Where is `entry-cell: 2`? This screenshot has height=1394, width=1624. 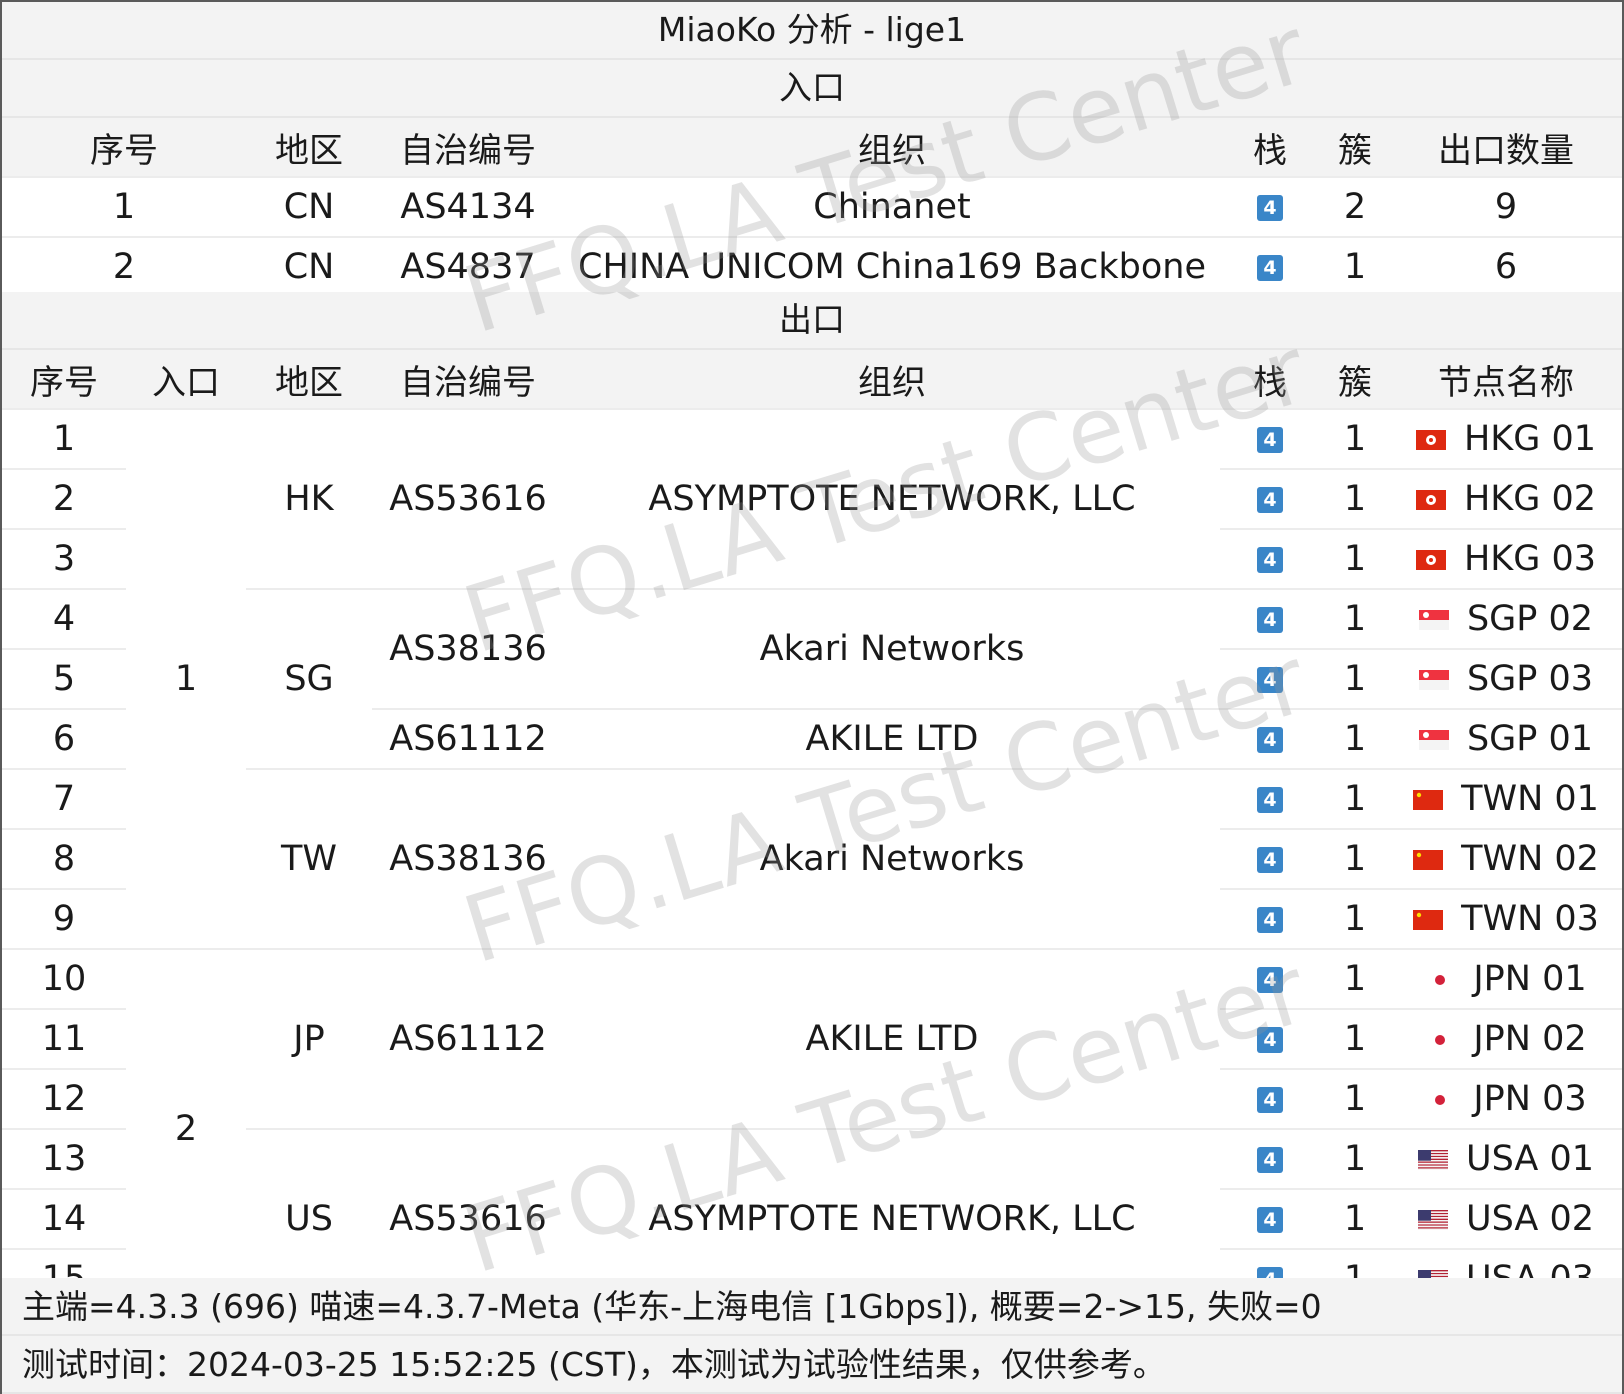 entry-cell: 2 is located at coordinates (186, 1129).